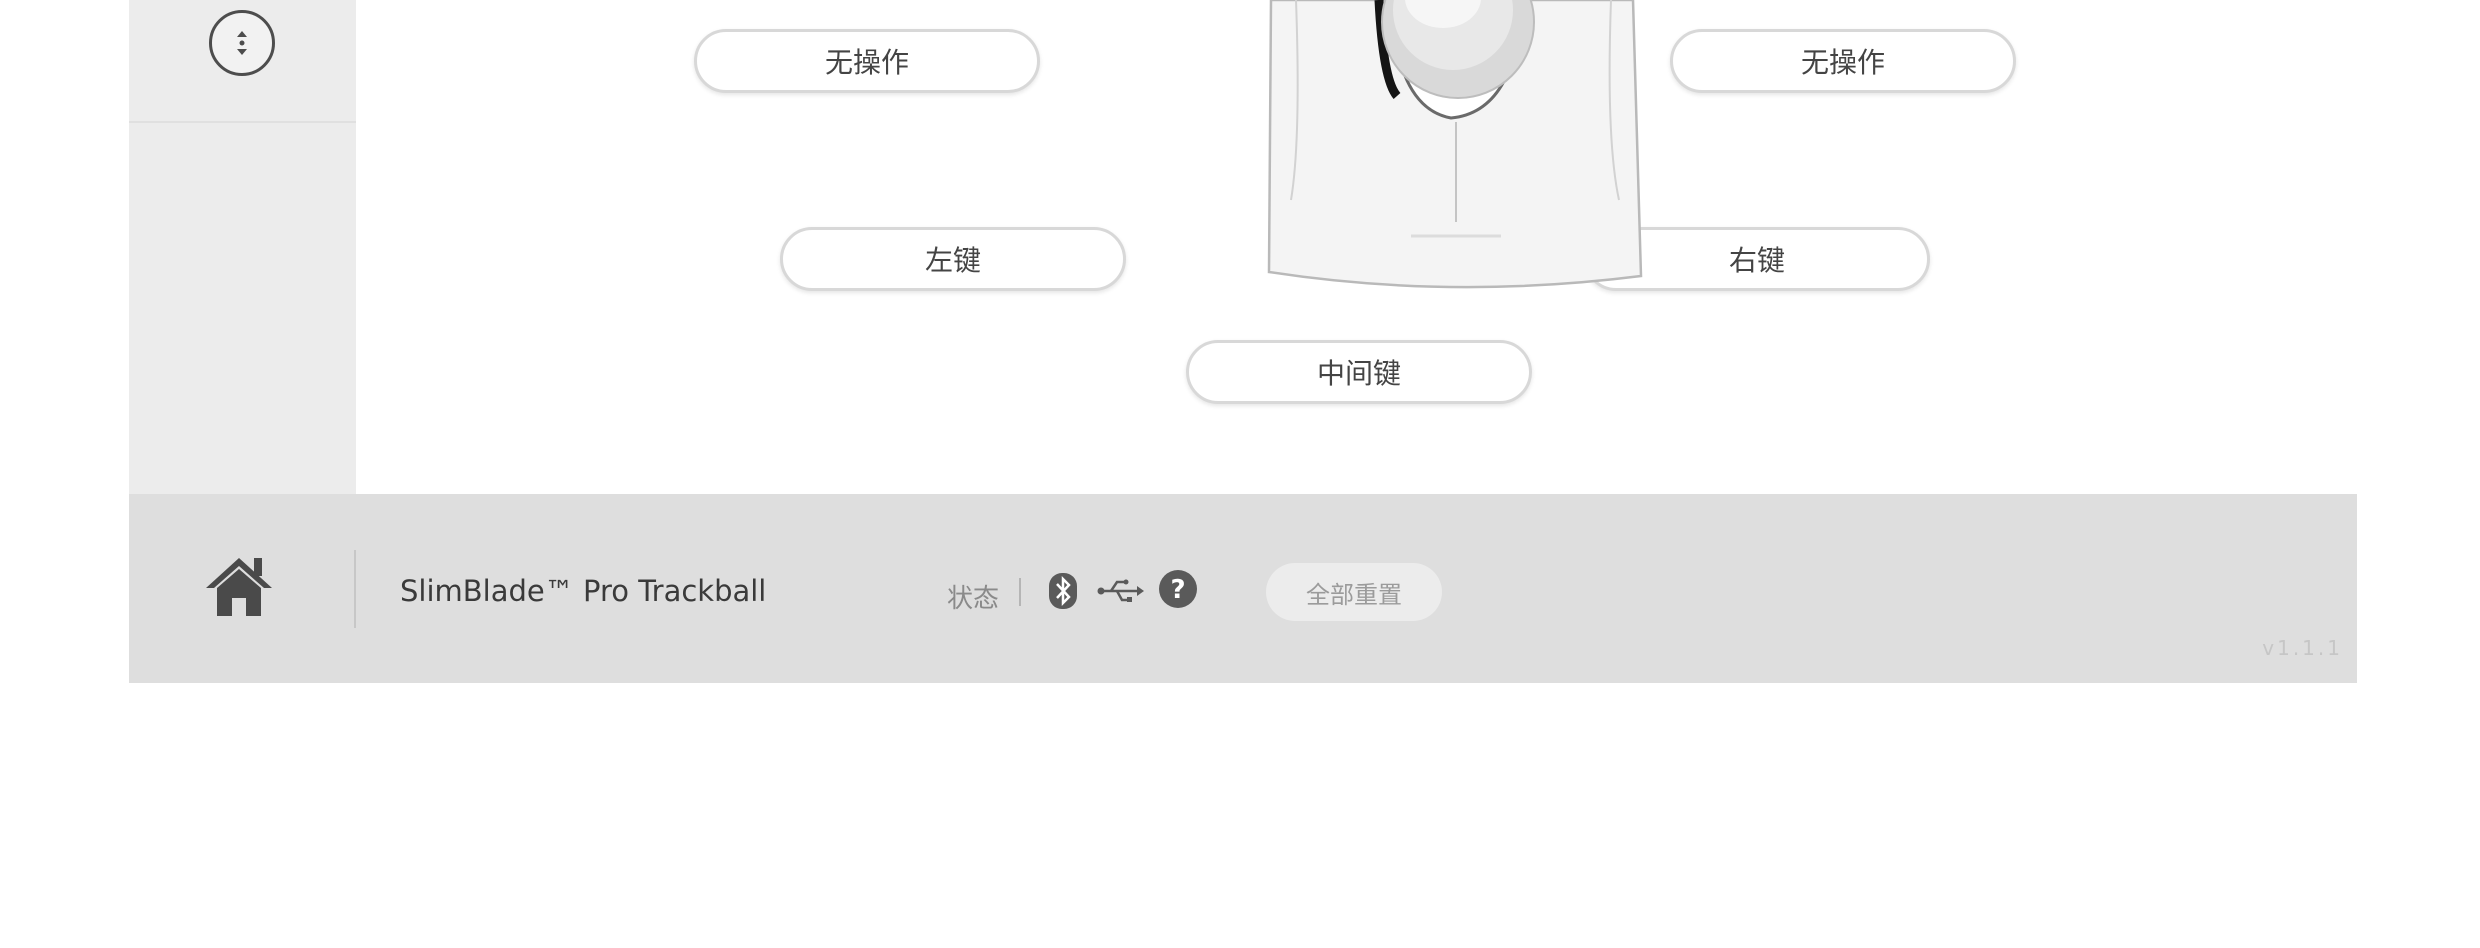  What do you see at coordinates (973, 599) in the screenshot?
I see `status-label: 状态` at bounding box center [973, 599].